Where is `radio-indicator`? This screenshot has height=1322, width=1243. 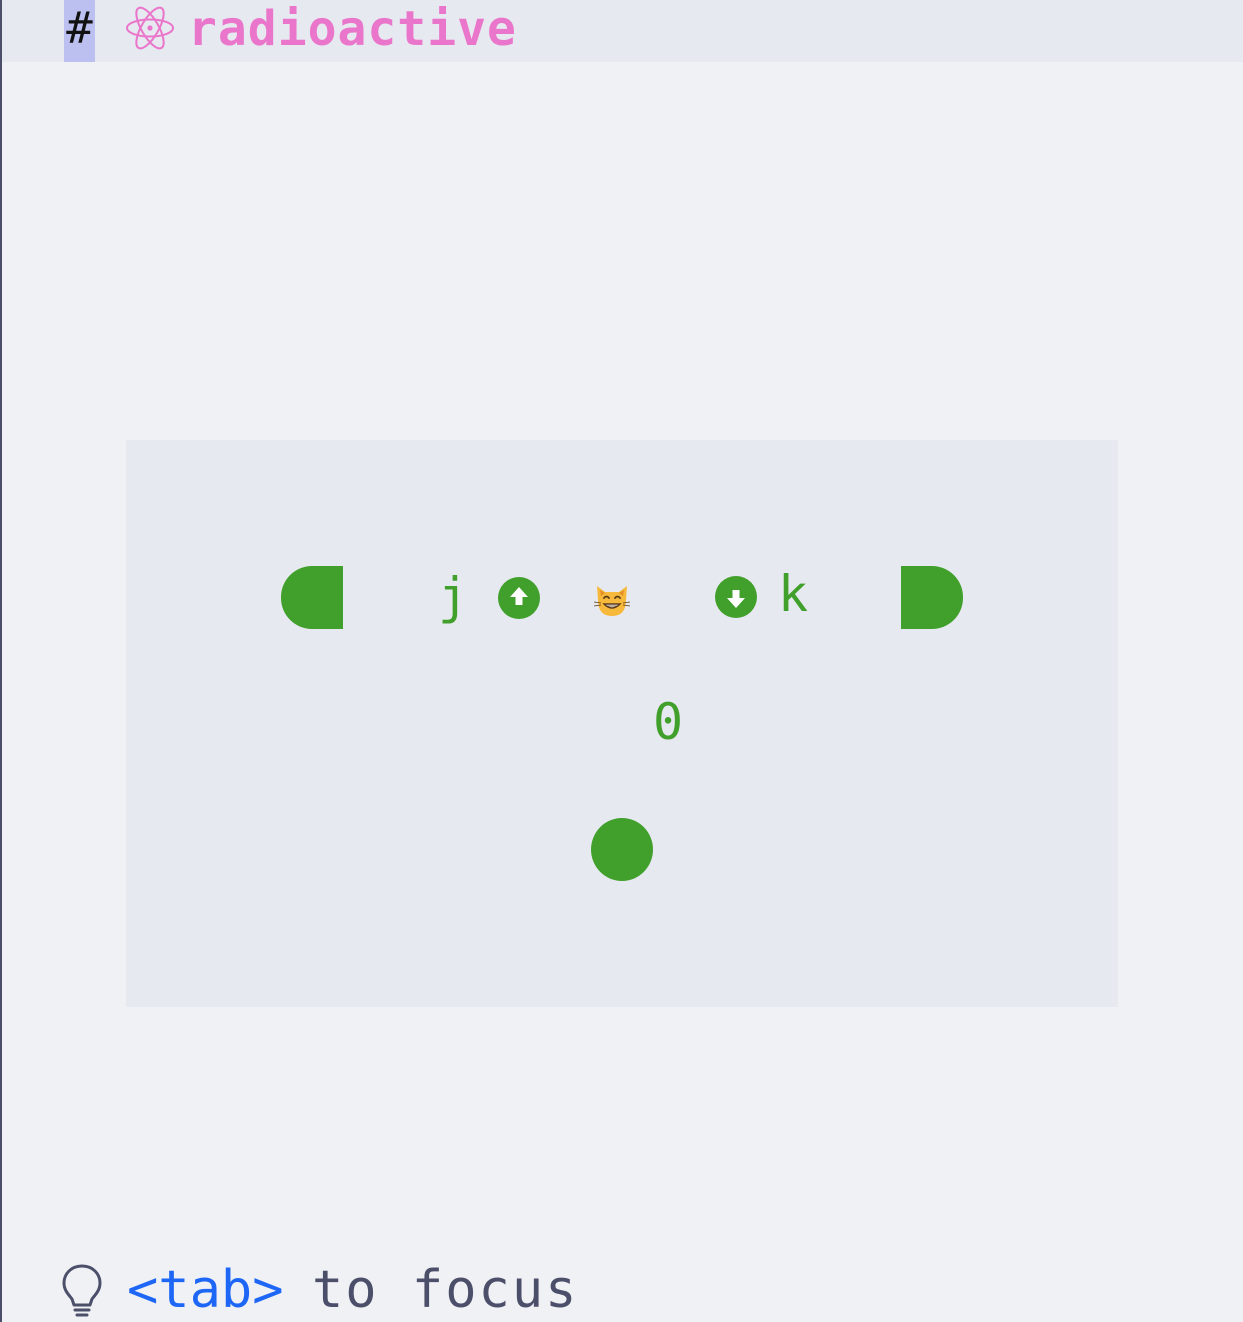
radio-indicator is located at coordinates (622, 849).